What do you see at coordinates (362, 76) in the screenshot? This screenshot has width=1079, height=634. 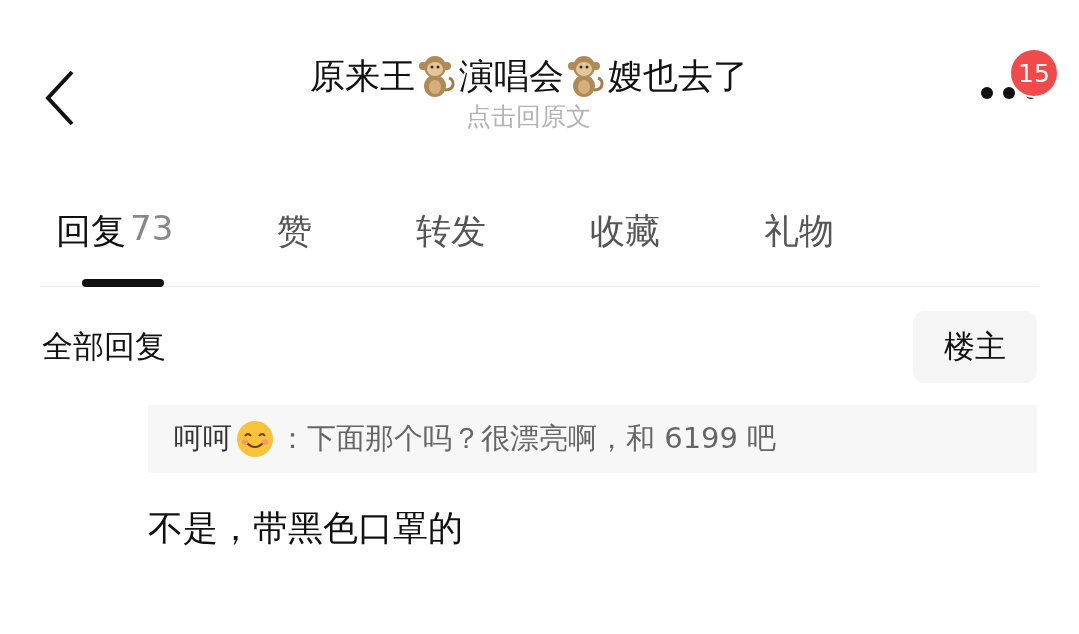 I see `post-title: 原来王` at bounding box center [362, 76].